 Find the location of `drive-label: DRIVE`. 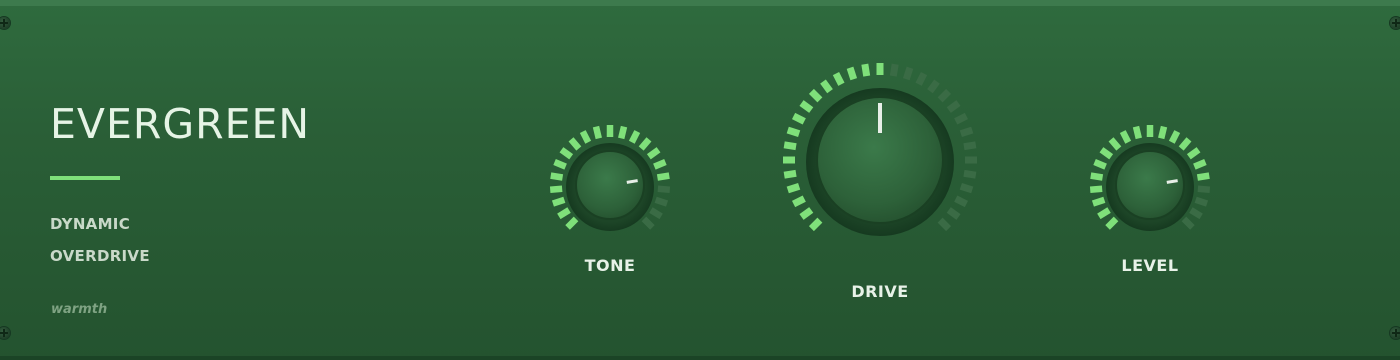

drive-label: DRIVE is located at coordinates (880, 291).